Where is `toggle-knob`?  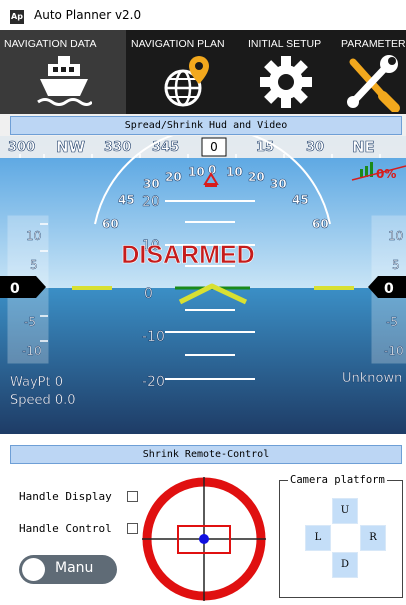
toggle-knob is located at coordinates (33, 569).